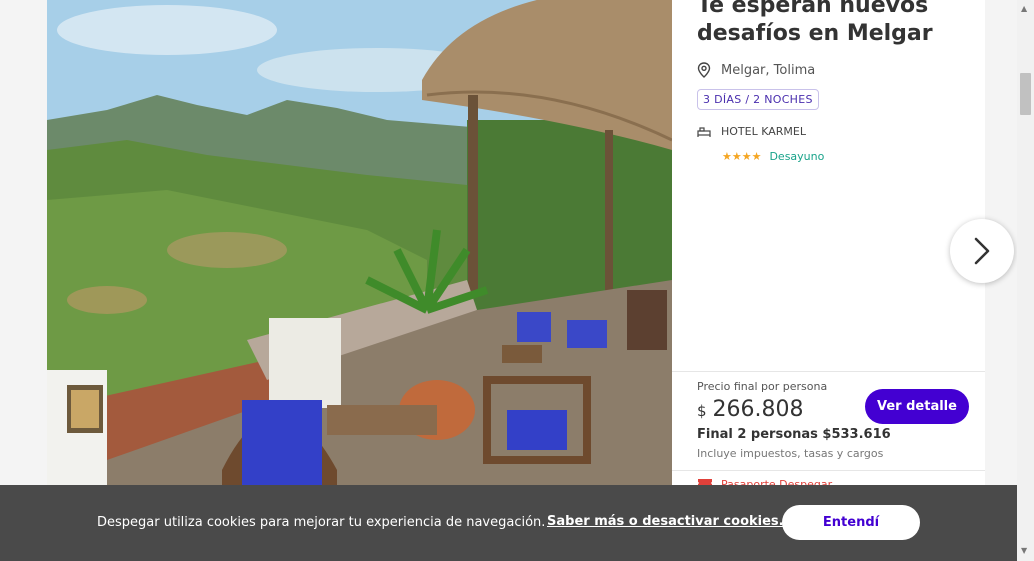  I want to click on cookie-settings-link: Saber más o desactivar cookies., so click(665, 521).